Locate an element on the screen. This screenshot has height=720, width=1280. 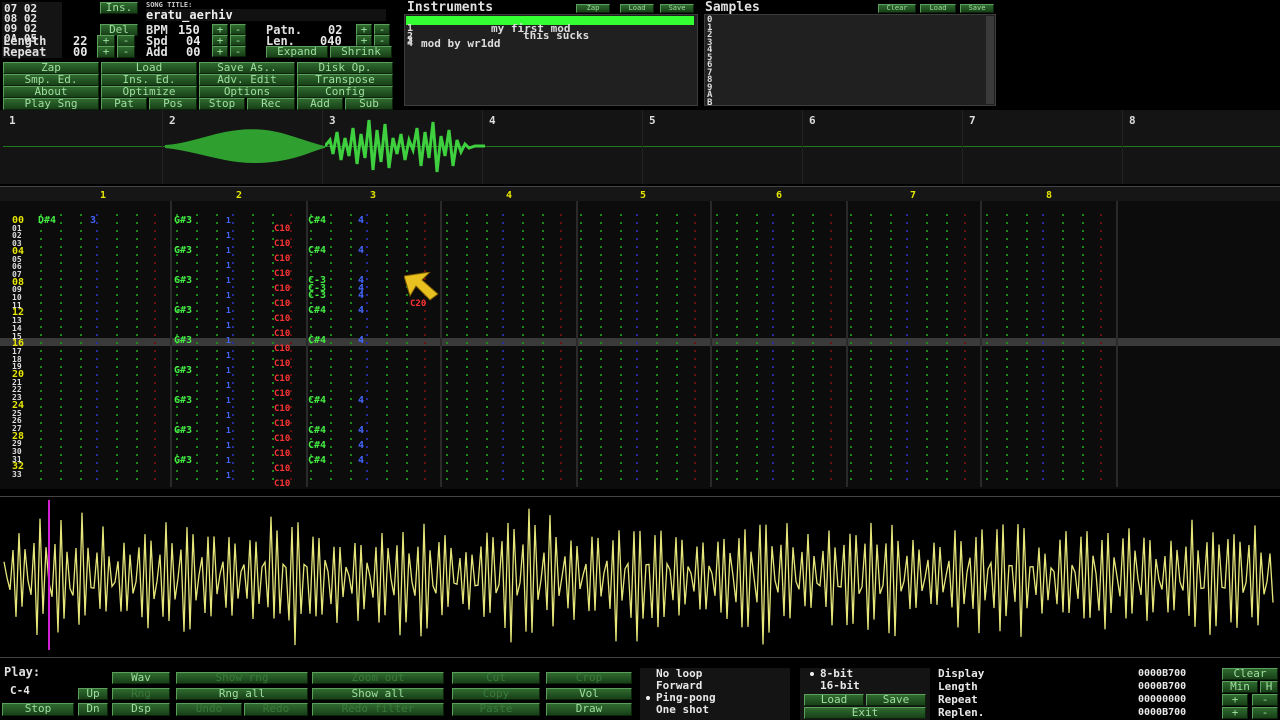
channel-header: 1 is located at coordinates (103, 195).